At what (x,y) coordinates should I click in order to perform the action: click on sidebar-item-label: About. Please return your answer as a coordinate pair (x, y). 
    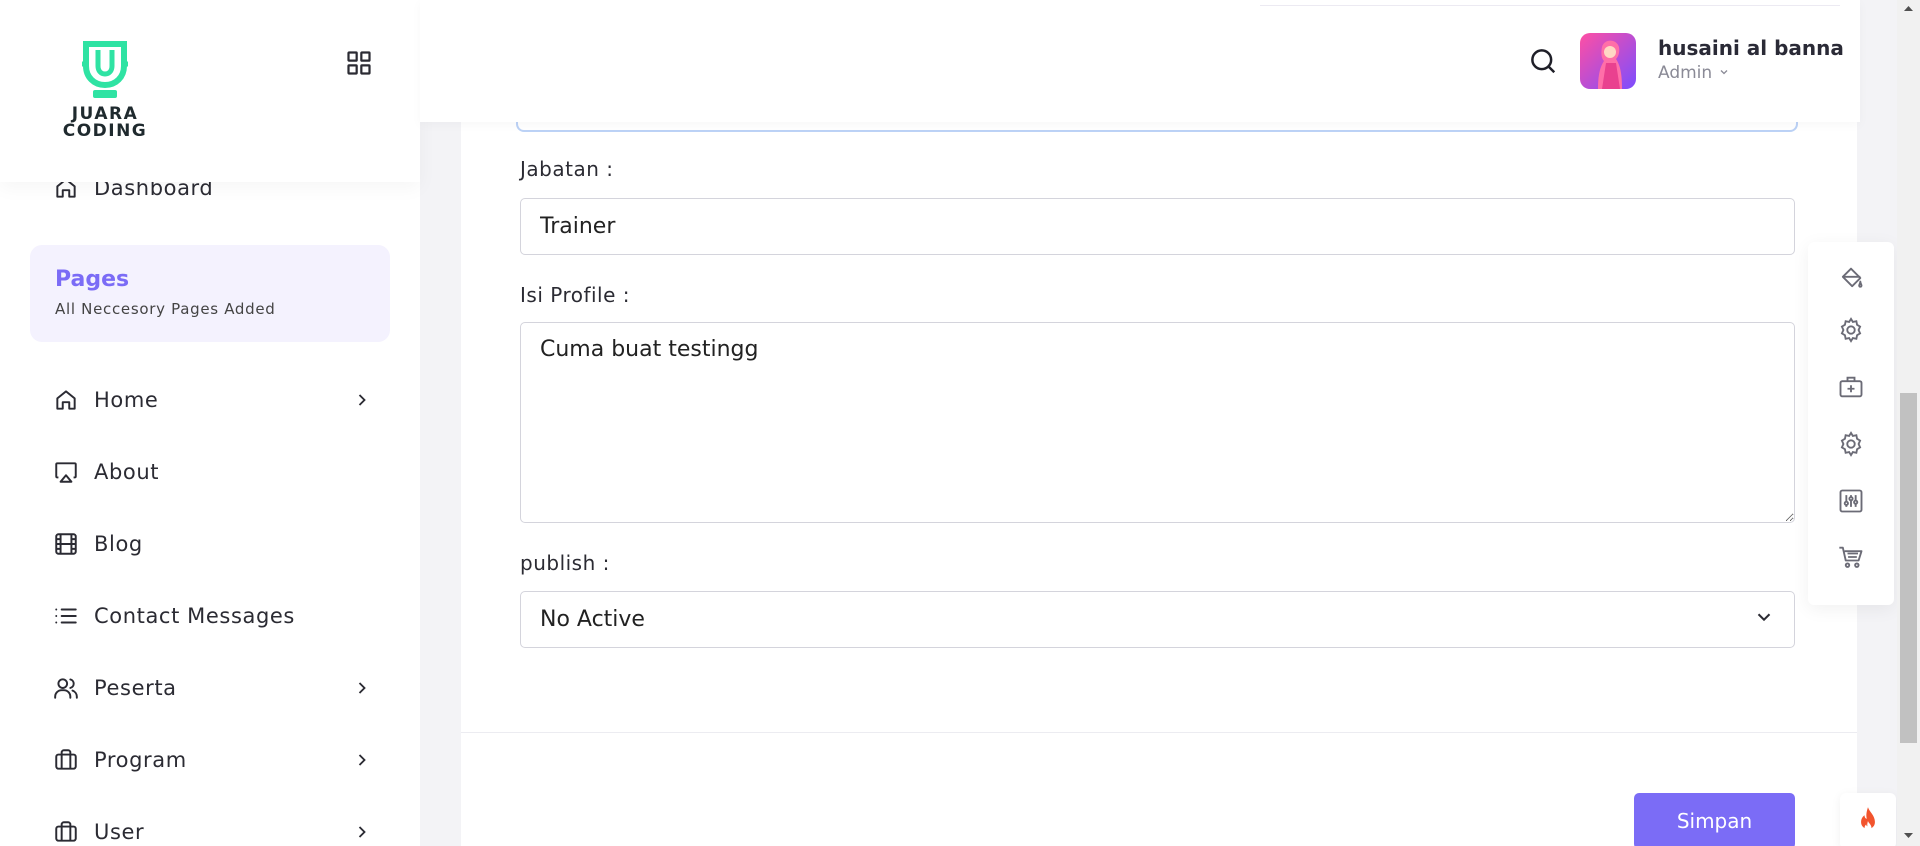
    Looking at the image, I should click on (127, 472).